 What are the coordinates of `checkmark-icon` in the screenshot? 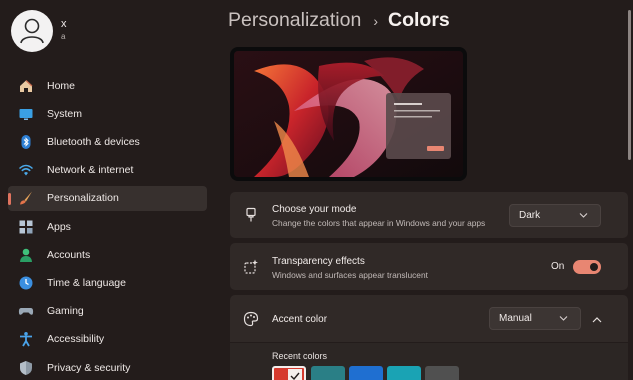 It's located at (295, 374).